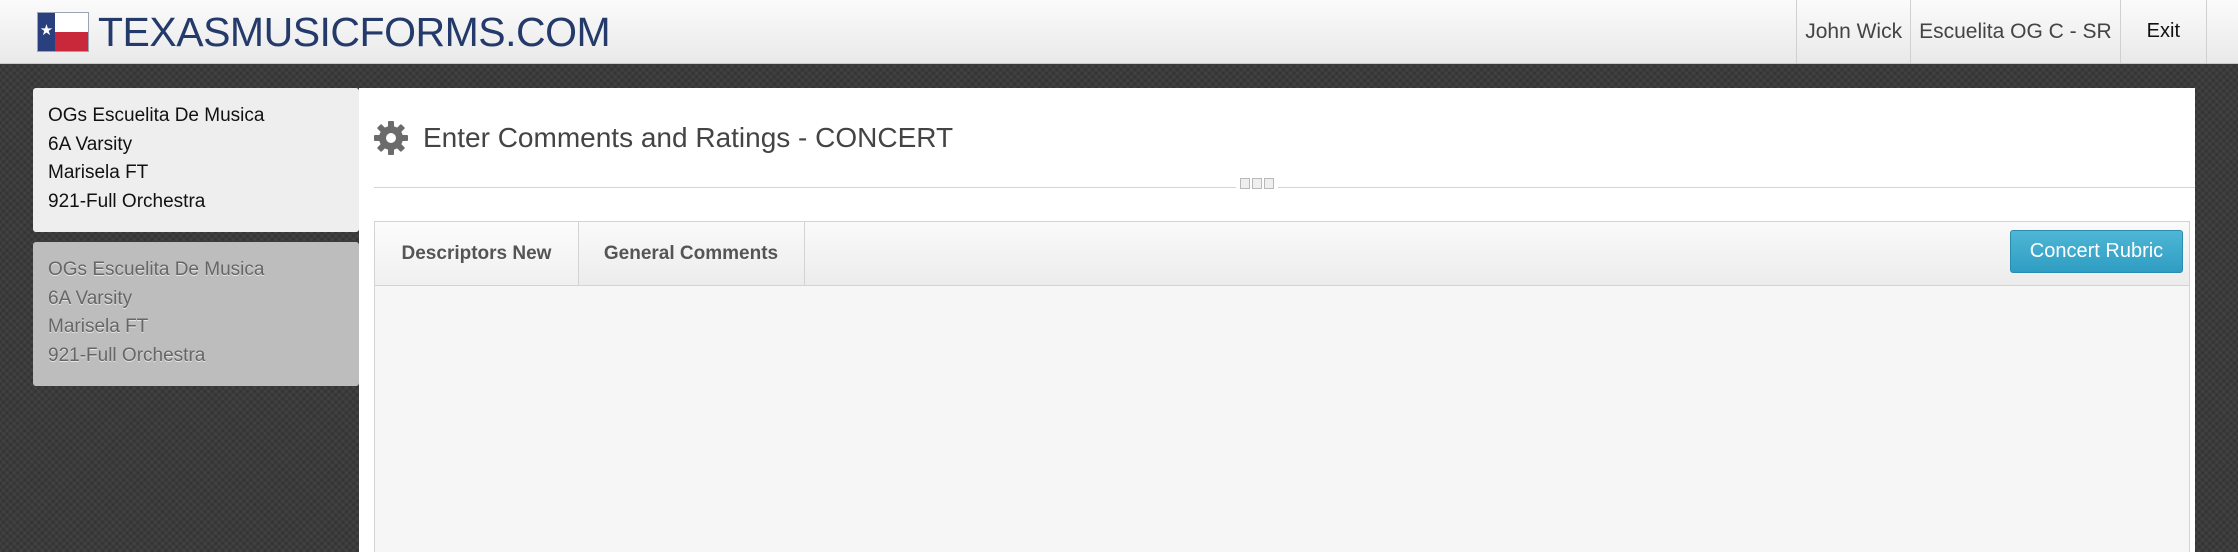 This screenshot has width=2238, height=552. I want to click on gear-icon, so click(391, 138).